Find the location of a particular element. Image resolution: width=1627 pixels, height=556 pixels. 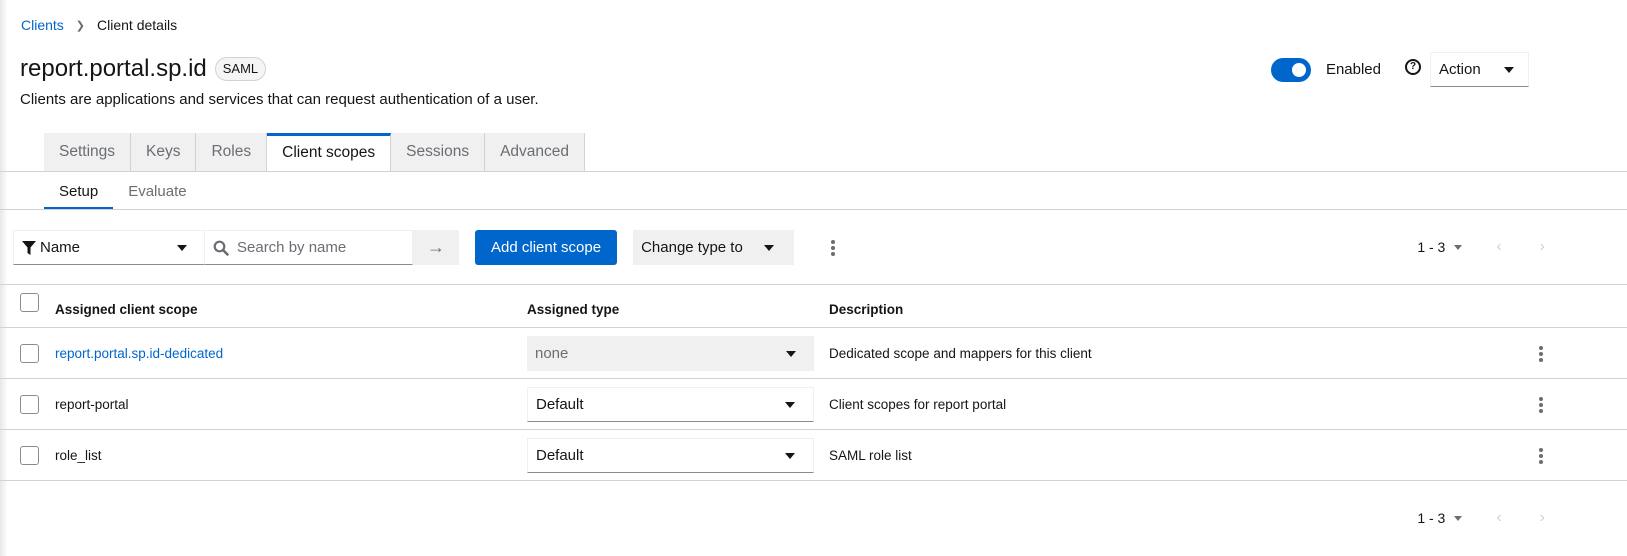

subtab-evaluate: Evaluate is located at coordinates (157, 191).